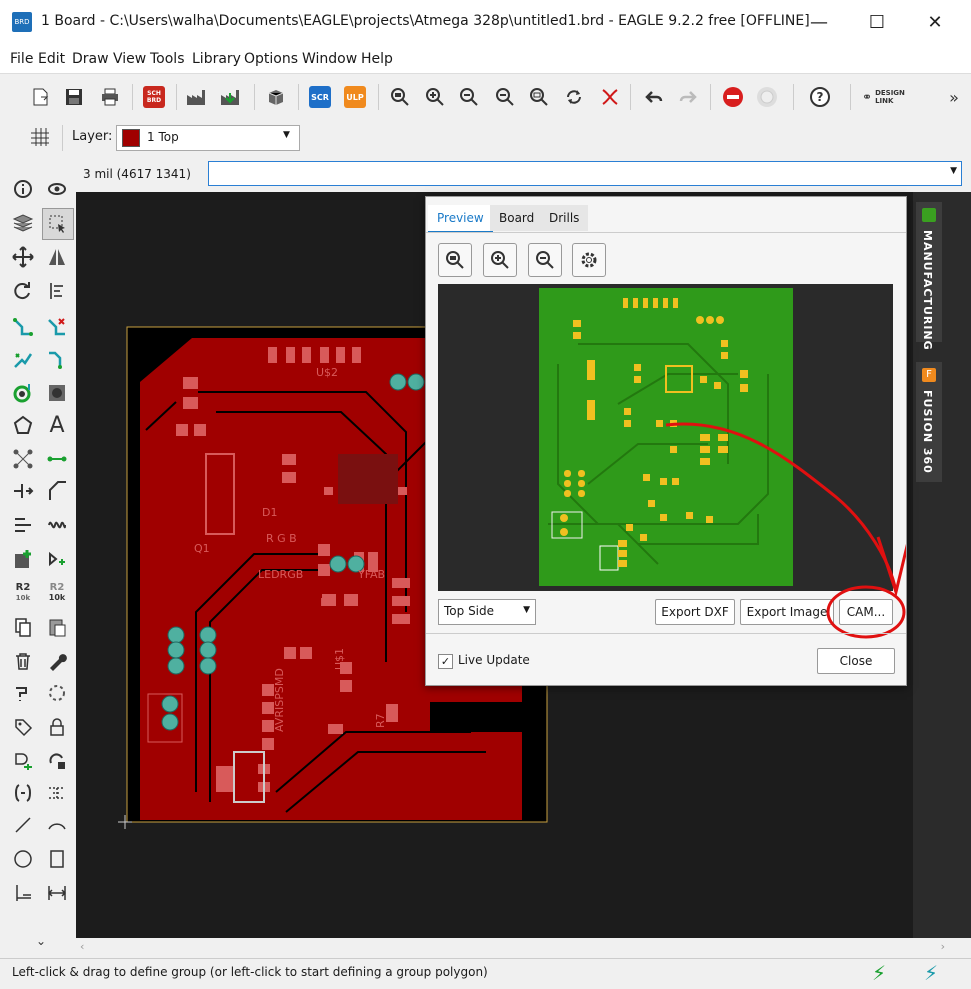 This screenshot has width=971, height=989. I want to click on info-icon, so click(23, 189).